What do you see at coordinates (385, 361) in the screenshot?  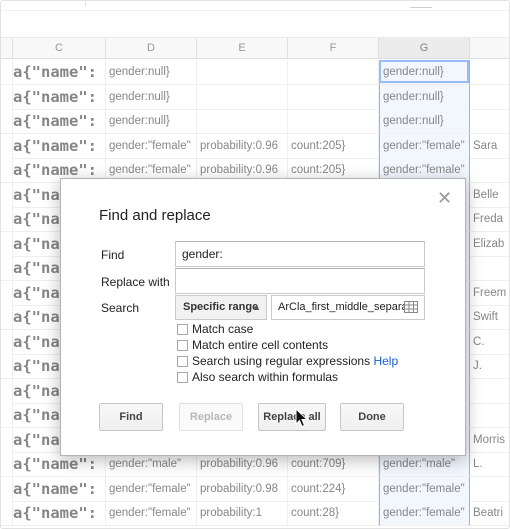 I see `help-link: Help` at bounding box center [385, 361].